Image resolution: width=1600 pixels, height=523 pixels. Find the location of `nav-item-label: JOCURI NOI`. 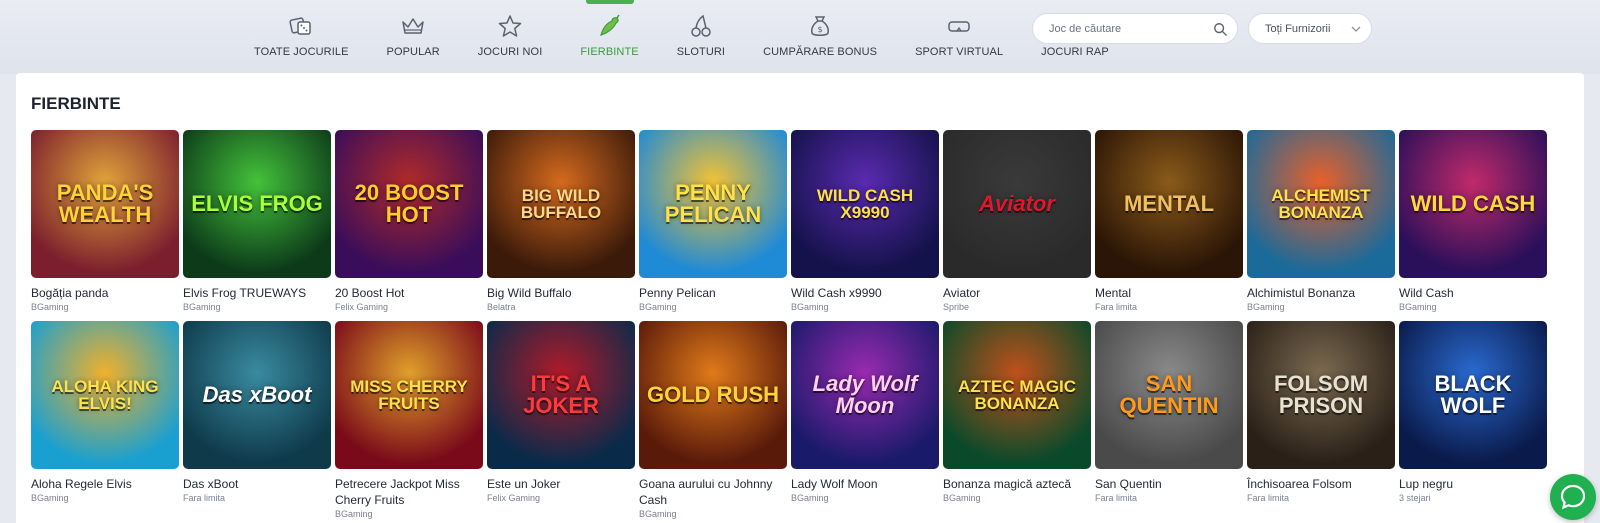

nav-item-label: JOCURI NOI is located at coordinates (510, 52).